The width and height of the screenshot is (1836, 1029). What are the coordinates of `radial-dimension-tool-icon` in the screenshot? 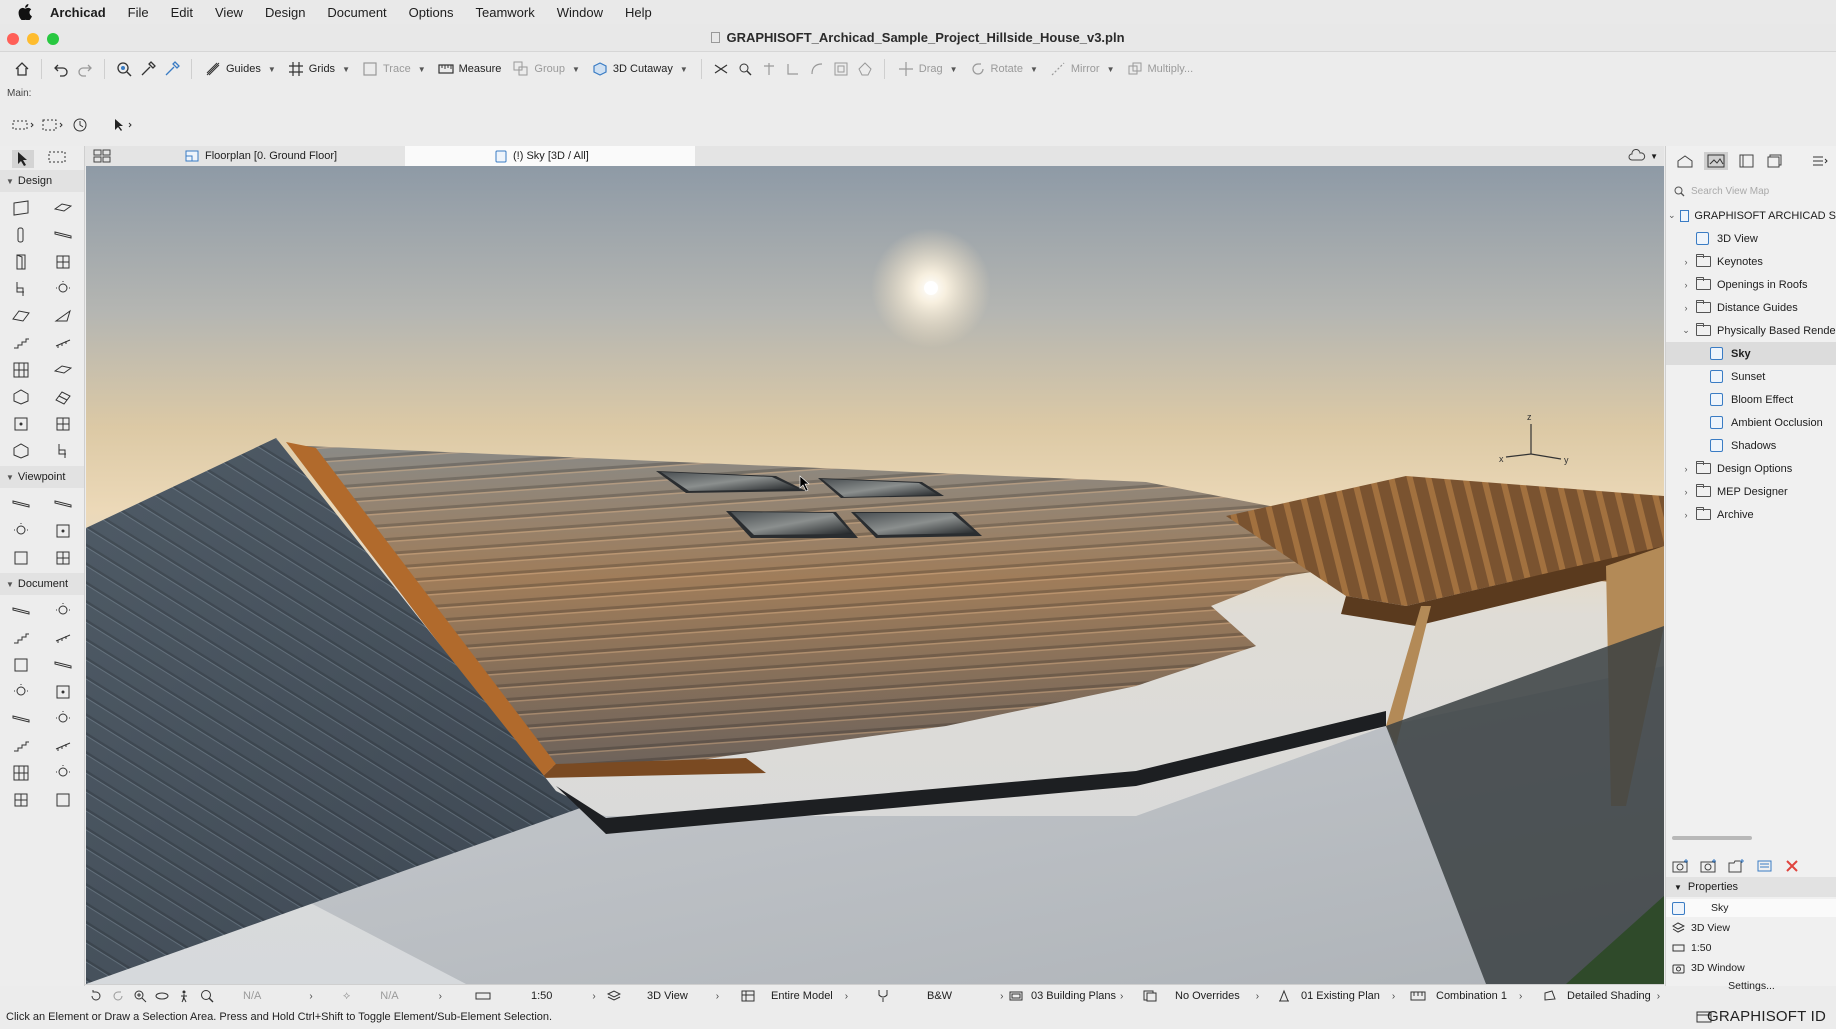 It's located at (21, 637).